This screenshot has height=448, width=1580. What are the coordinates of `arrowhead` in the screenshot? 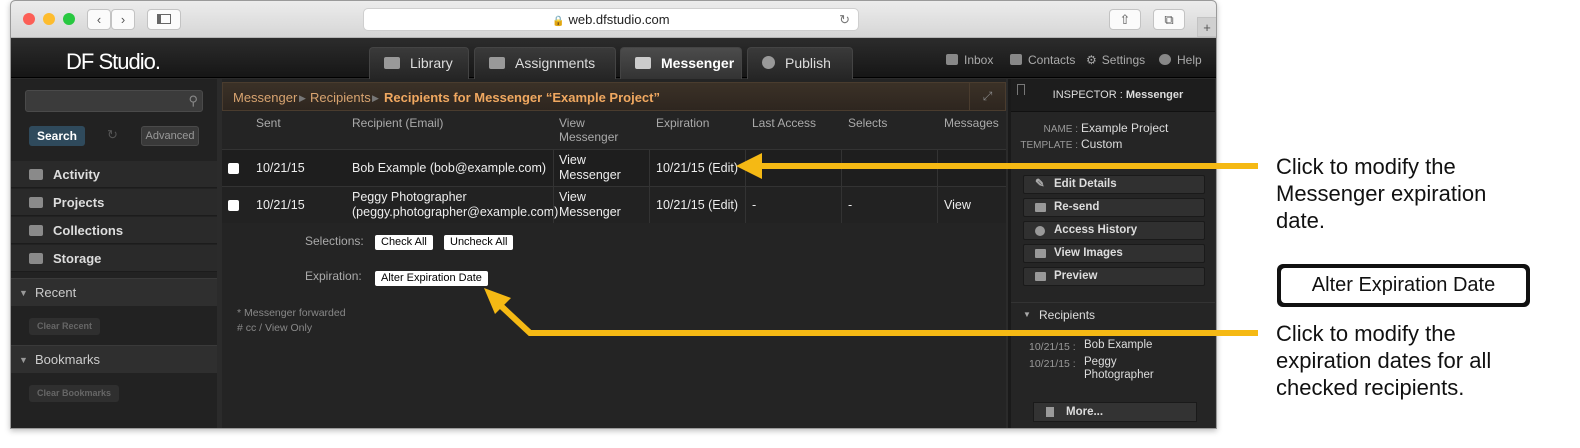 It's located at (749, 166).